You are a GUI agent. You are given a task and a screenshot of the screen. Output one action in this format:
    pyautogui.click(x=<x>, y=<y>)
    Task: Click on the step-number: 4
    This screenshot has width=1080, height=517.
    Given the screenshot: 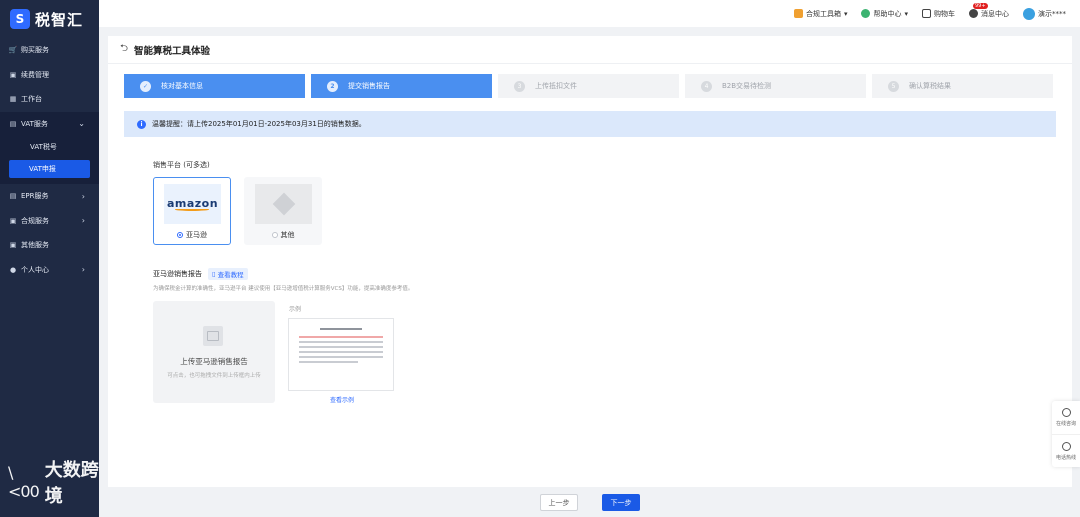 What is the action you would take?
    pyautogui.click(x=706, y=86)
    